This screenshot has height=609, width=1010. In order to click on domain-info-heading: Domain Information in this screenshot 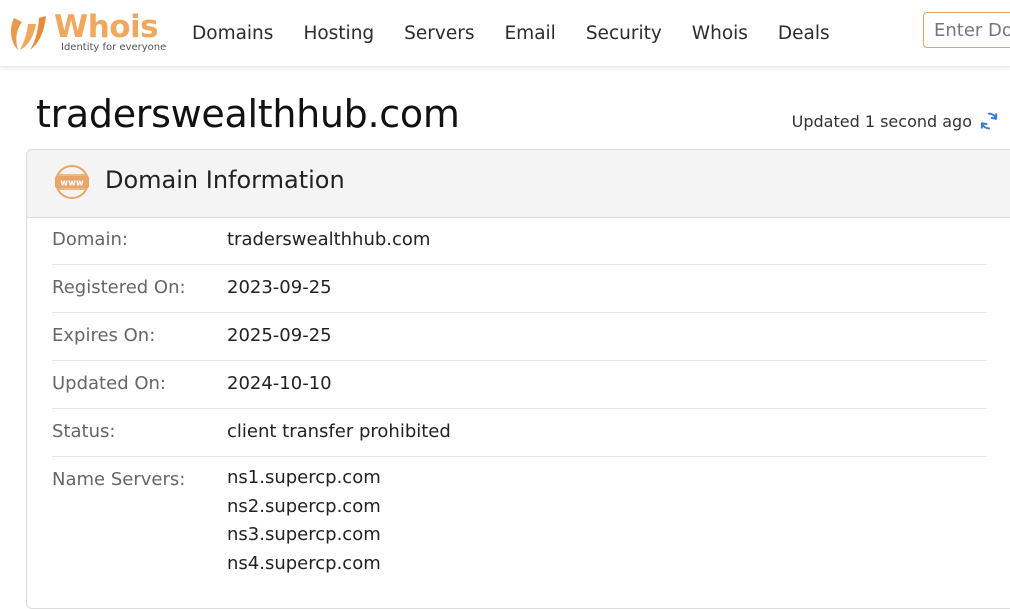, I will do `click(225, 180)`.